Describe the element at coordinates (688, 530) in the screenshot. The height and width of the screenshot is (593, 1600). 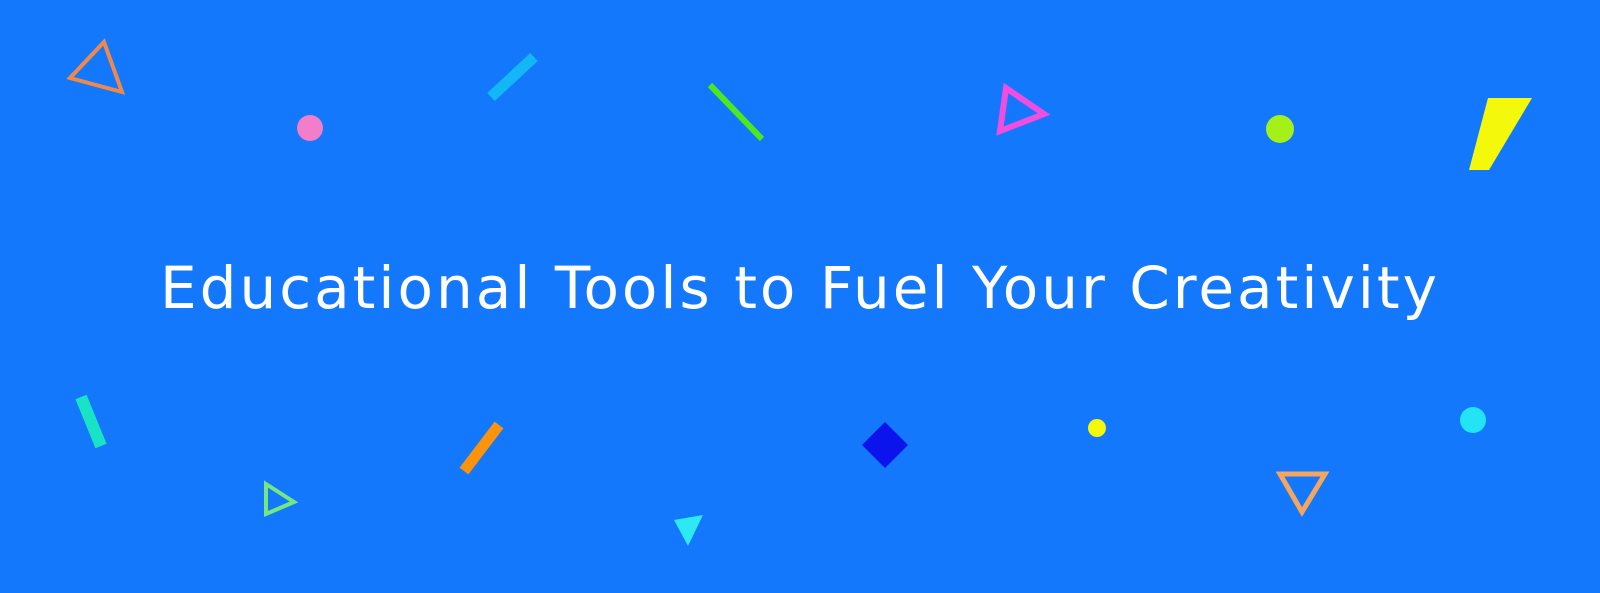
I see `triangle-icon` at that location.